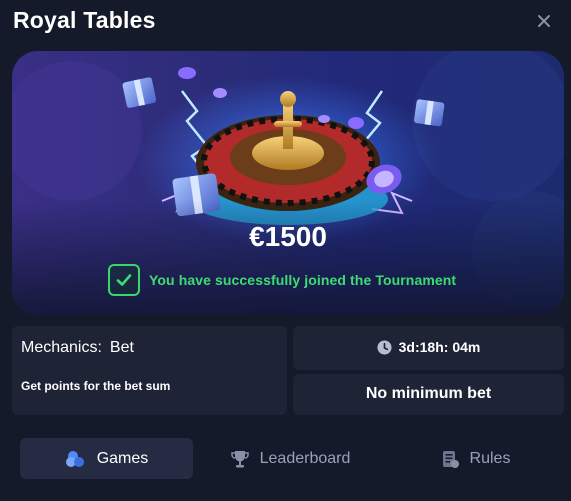 Image resolution: width=571 pixels, height=501 pixels. Describe the element at coordinates (431, 347) in the screenshot. I see `timer-hours: 18h` at that location.